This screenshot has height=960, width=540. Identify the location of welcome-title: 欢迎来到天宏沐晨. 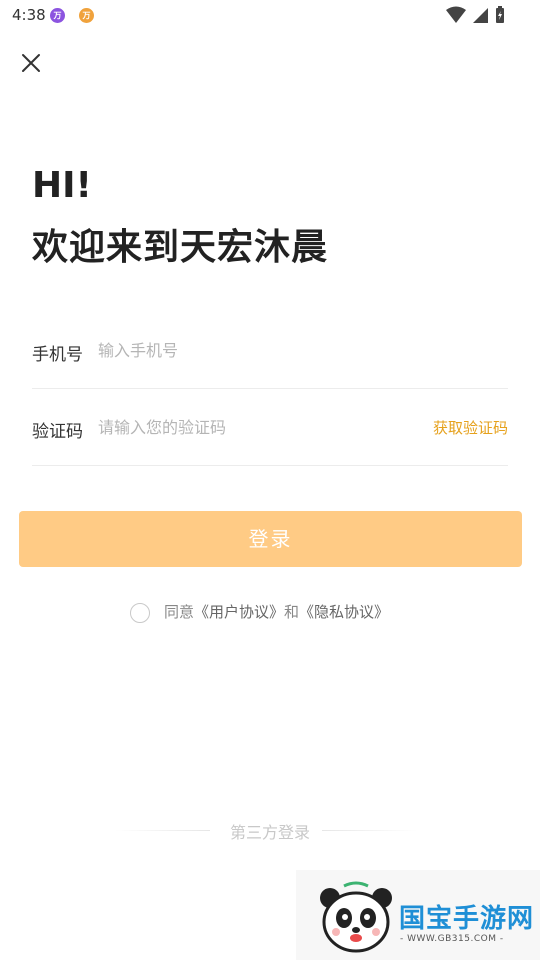
(180, 247).